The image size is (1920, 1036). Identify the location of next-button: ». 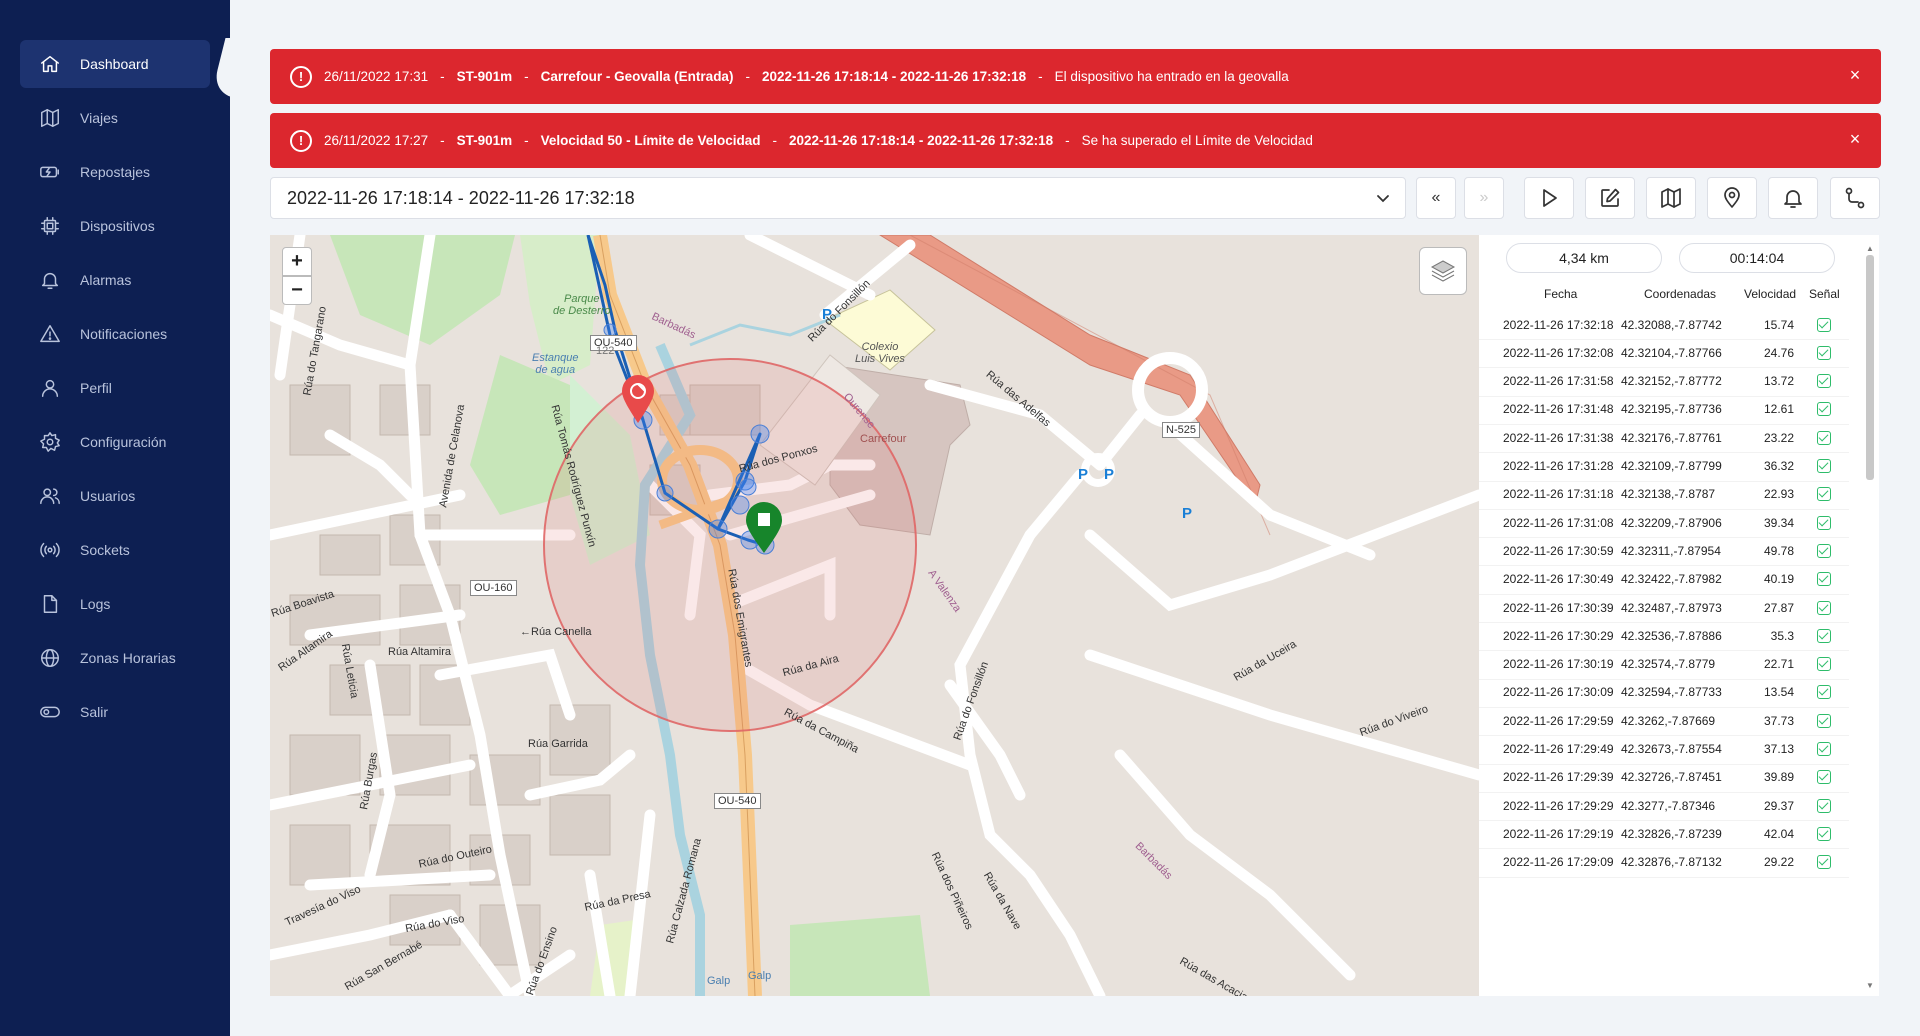
(1484, 198).